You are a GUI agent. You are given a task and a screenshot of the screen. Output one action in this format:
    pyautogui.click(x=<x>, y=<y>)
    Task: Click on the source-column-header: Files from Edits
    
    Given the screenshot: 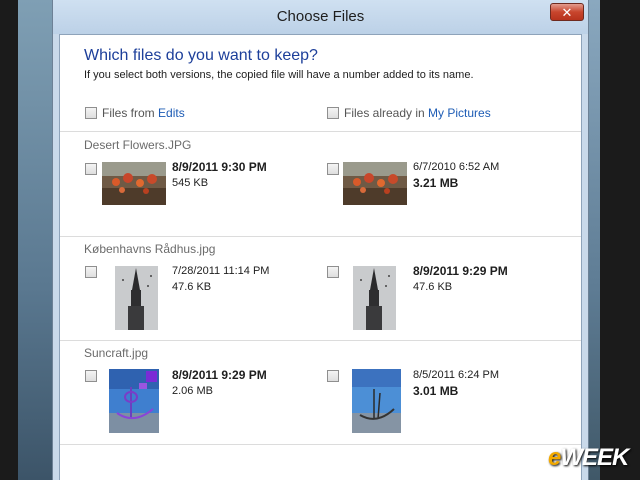 What is the action you would take?
    pyautogui.click(x=143, y=113)
    